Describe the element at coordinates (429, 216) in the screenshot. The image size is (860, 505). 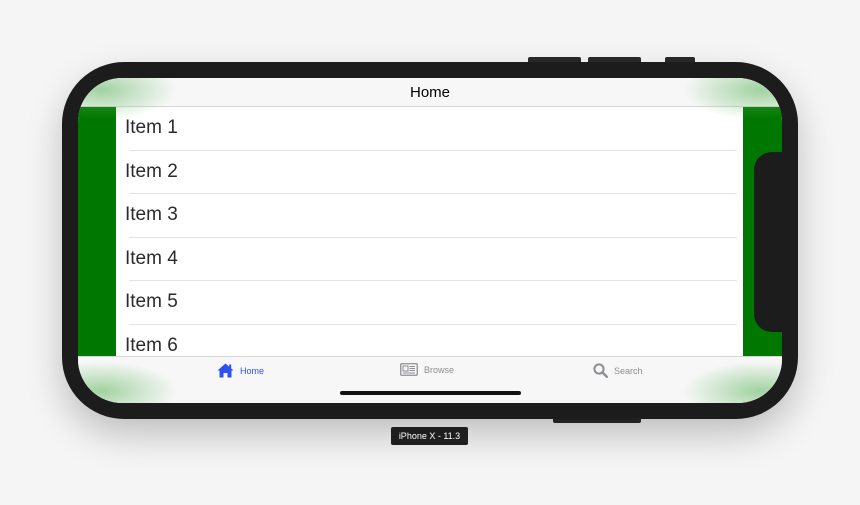
I see `list-item: Item 3` at that location.